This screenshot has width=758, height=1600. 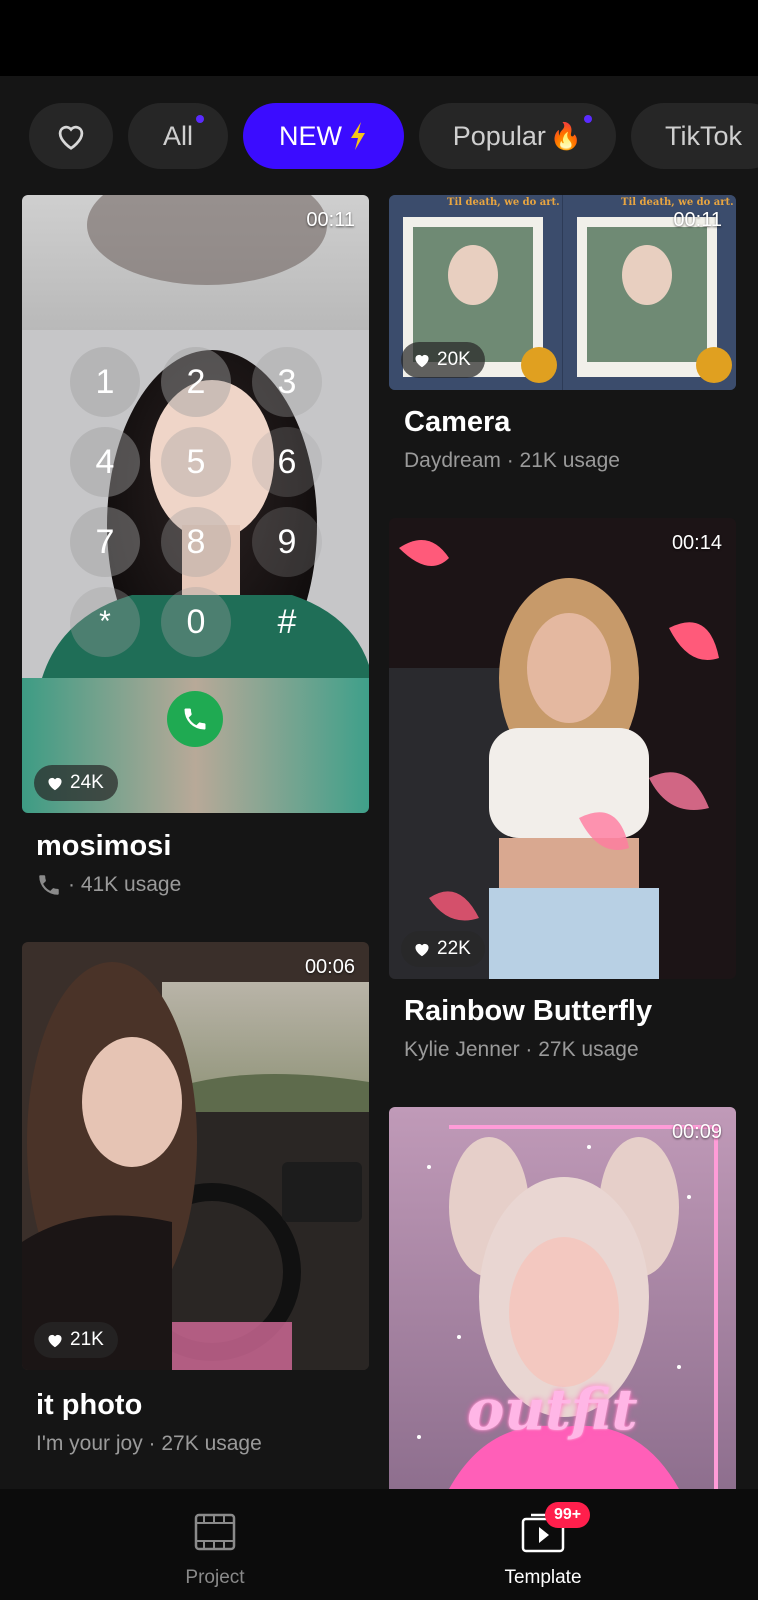 I want to click on tab-popular: Popular 🔥, so click(x=517, y=136).